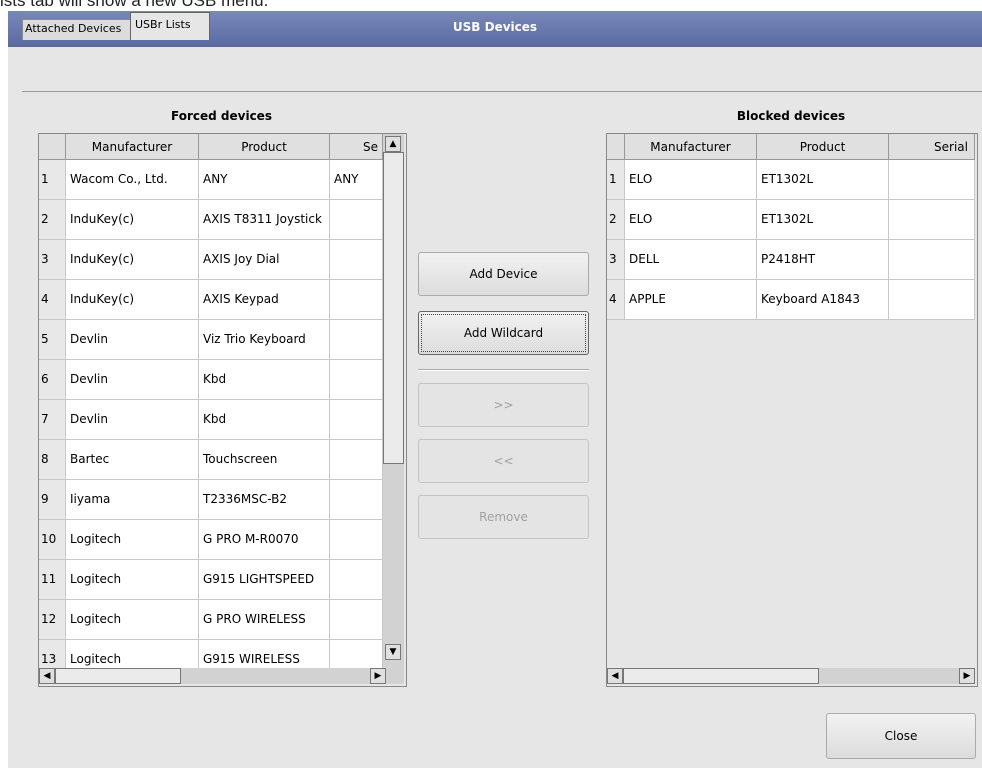 The width and height of the screenshot is (982, 768). Describe the element at coordinates (221, 116) in the screenshot. I see `forced-devices-title: Forced devices` at that location.